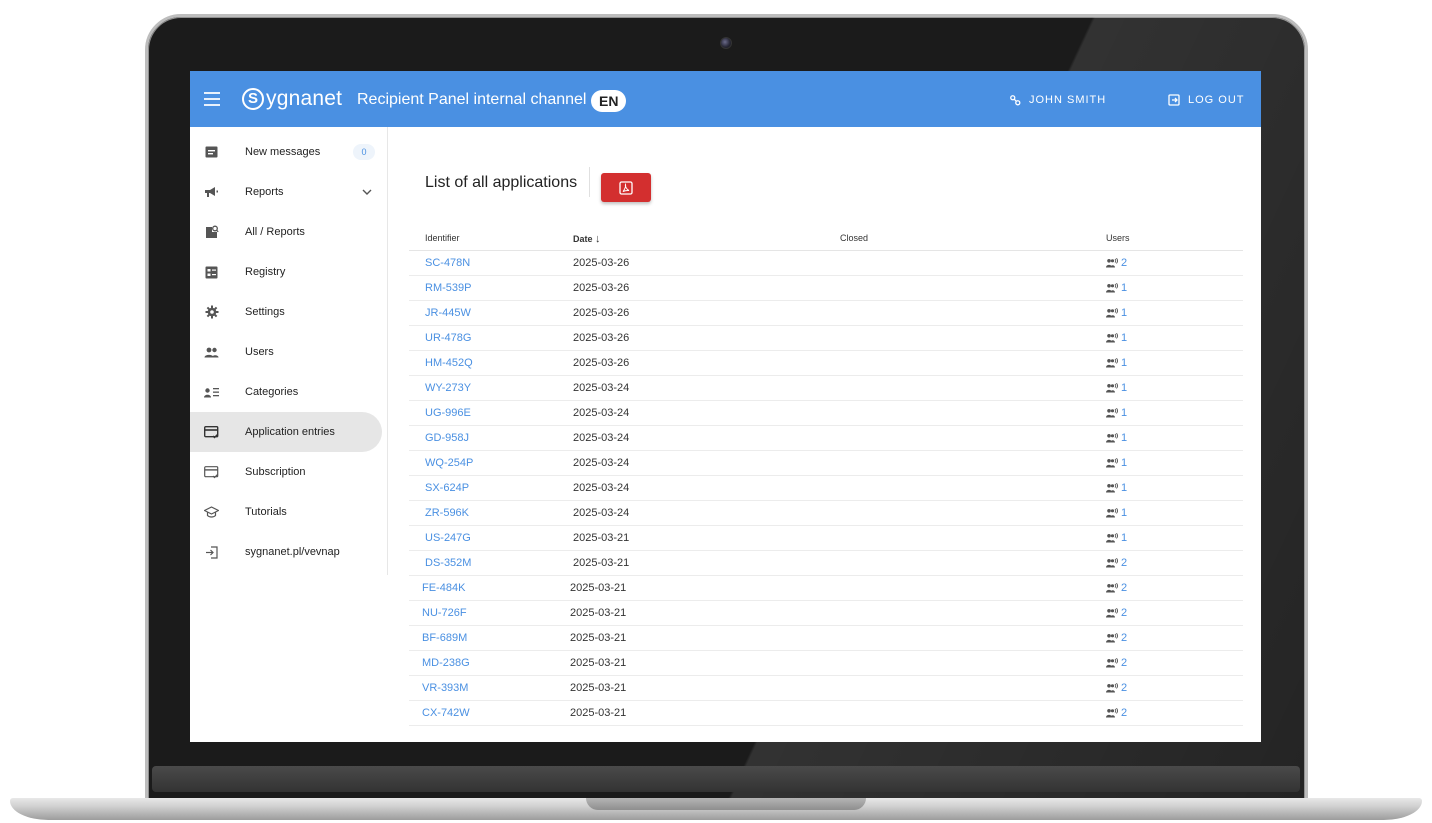  I want to click on application-identifier-link: DS-352M, so click(448, 563).